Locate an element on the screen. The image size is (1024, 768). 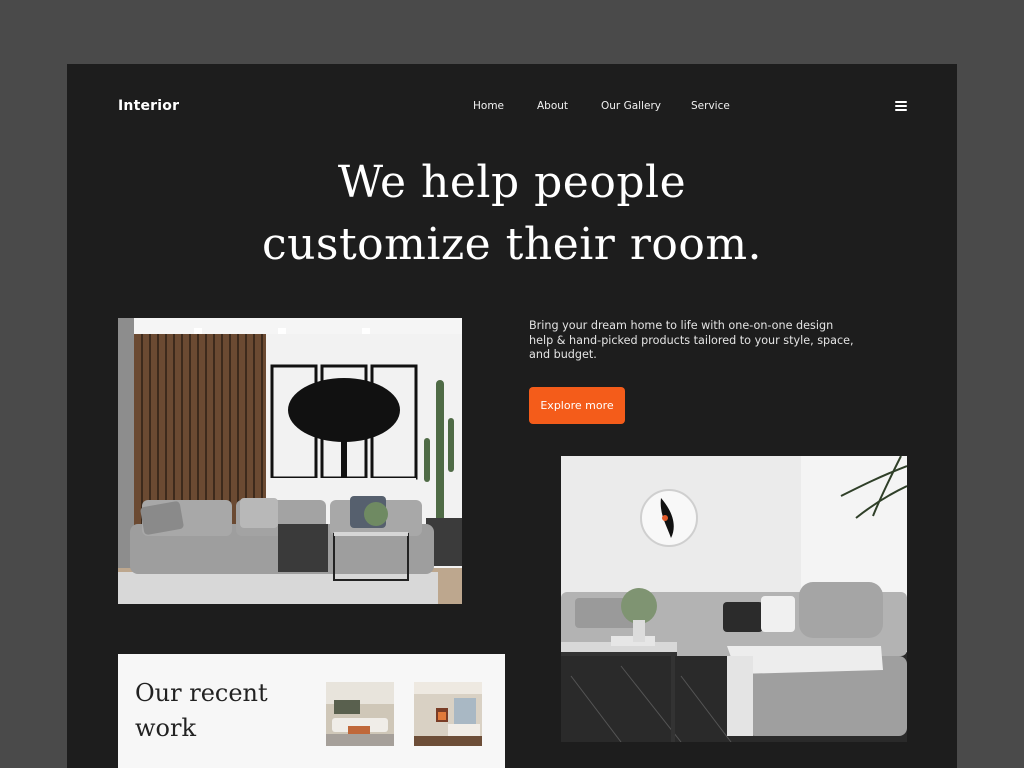
hero-headline: We help people customize their room. is located at coordinates (512, 214).